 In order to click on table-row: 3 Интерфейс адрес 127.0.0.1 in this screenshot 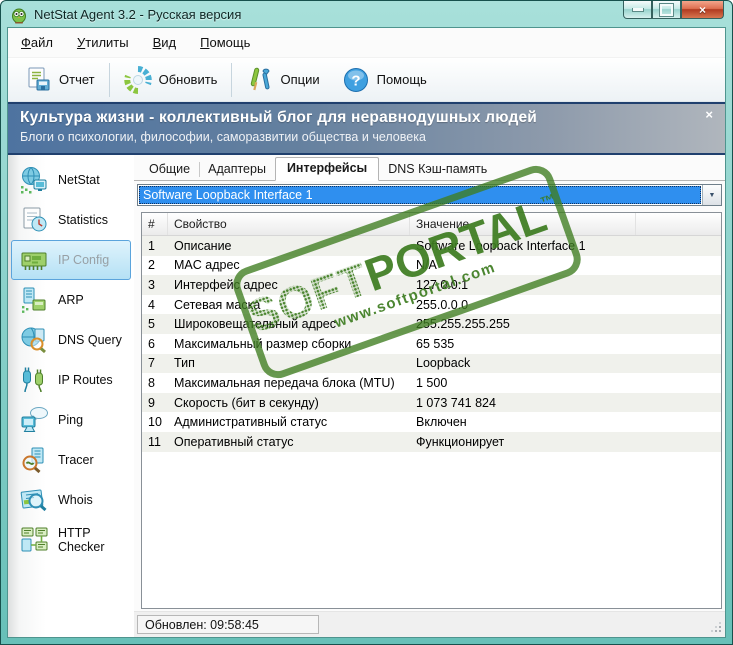, I will do `click(431, 285)`.